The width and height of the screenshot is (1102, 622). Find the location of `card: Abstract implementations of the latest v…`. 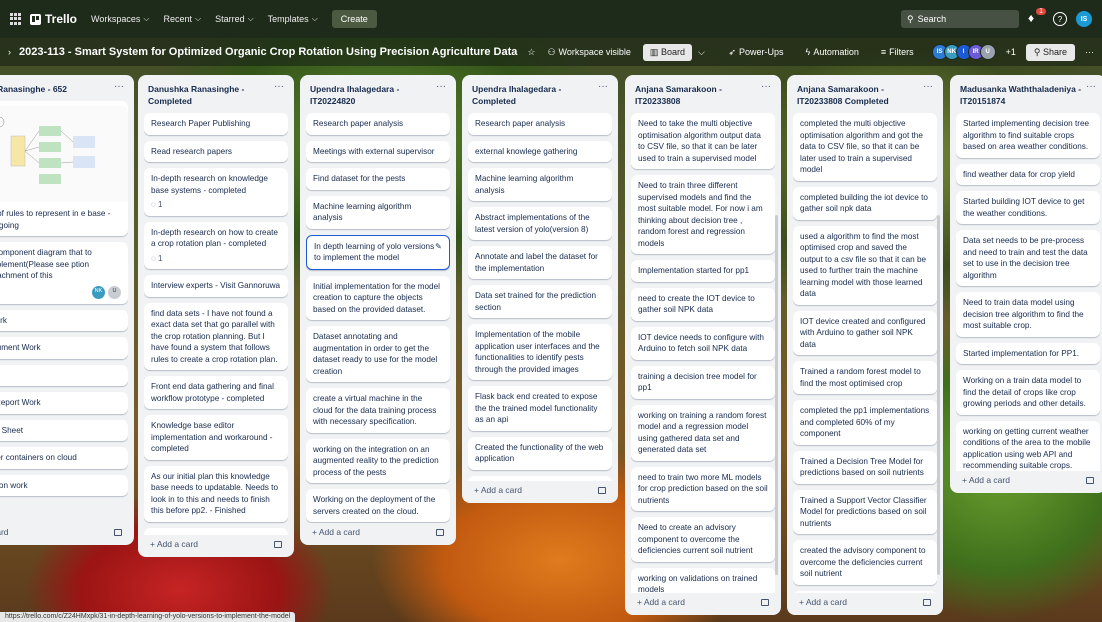

card: Abstract implementations of the latest v… is located at coordinates (540, 223).